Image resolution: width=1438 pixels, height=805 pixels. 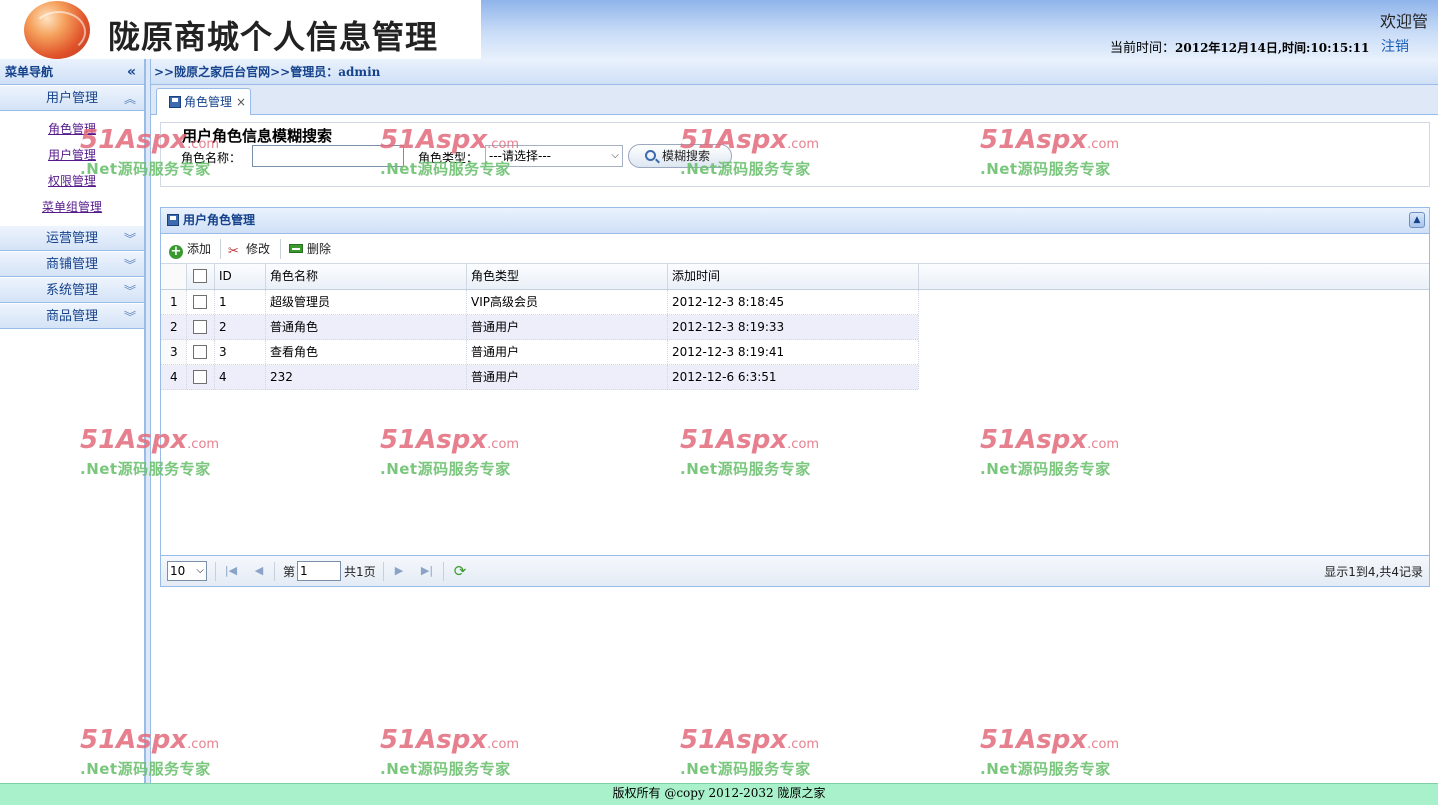 What do you see at coordinates (795, 249) in the screenshot?
I see `grid-toolbar: + 添加 ✂ 修改 删除` at bounding box center [795, 249].